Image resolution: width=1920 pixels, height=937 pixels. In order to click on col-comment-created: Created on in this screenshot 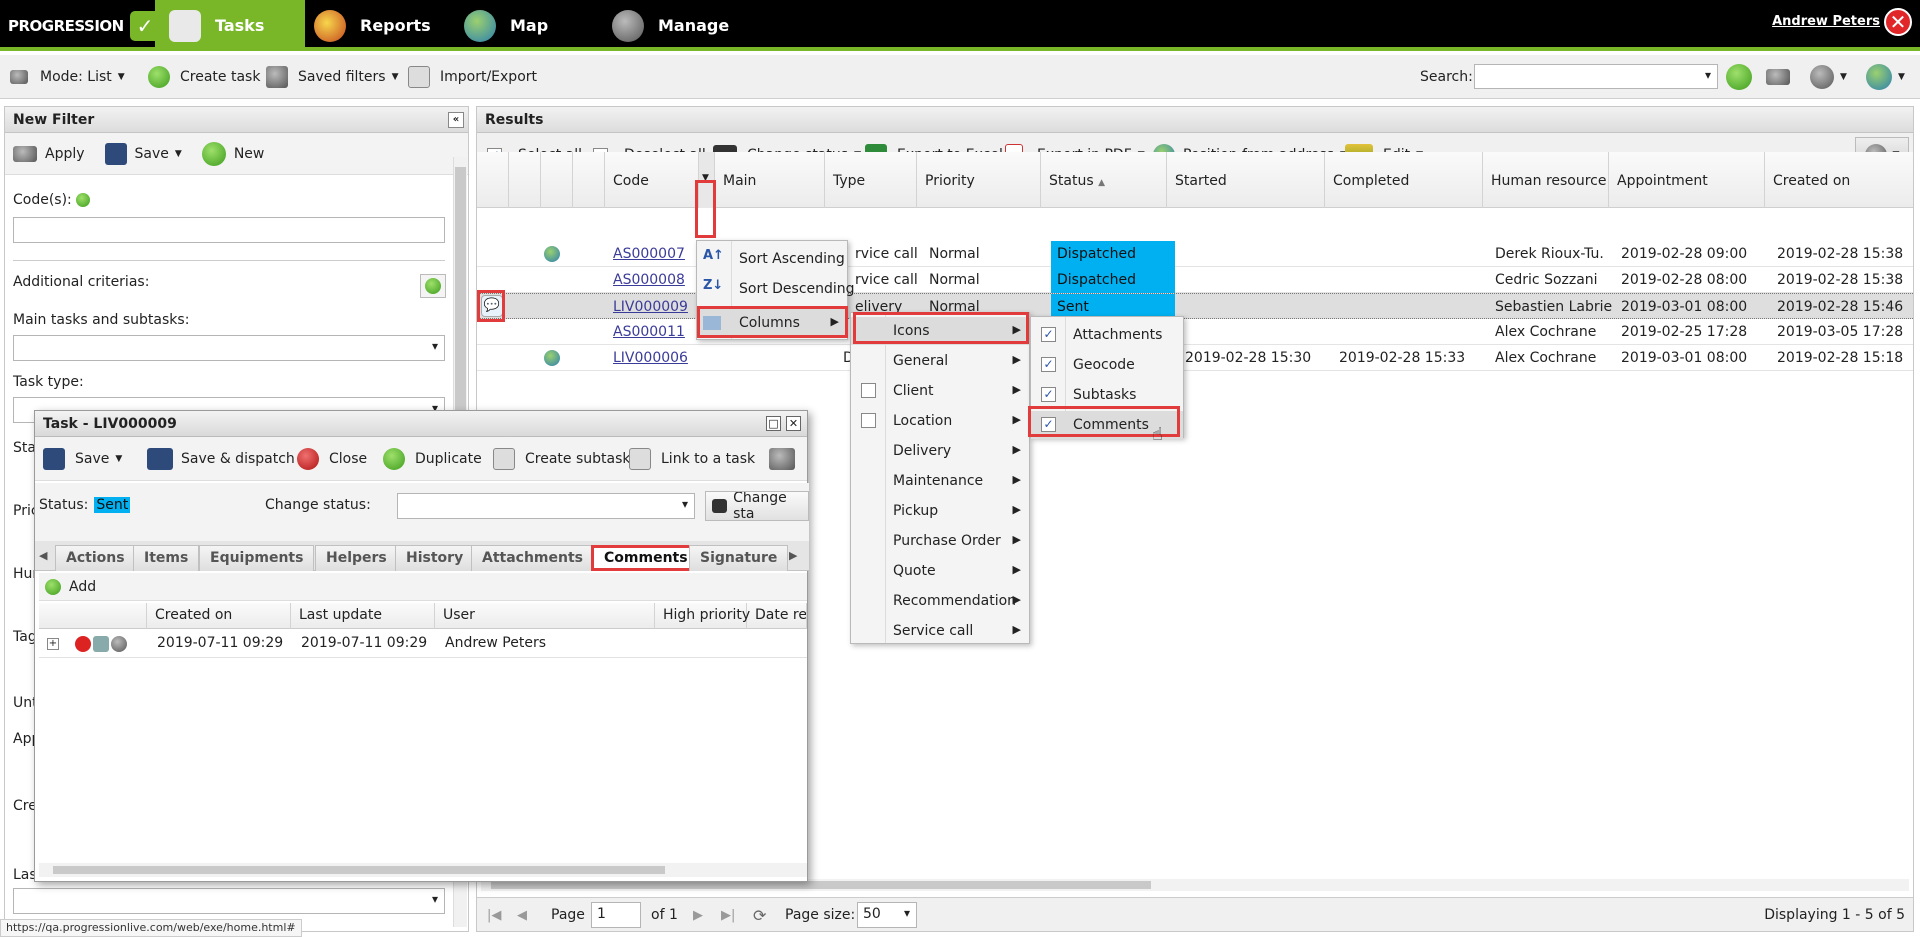, I will do `click(219, 616)`.